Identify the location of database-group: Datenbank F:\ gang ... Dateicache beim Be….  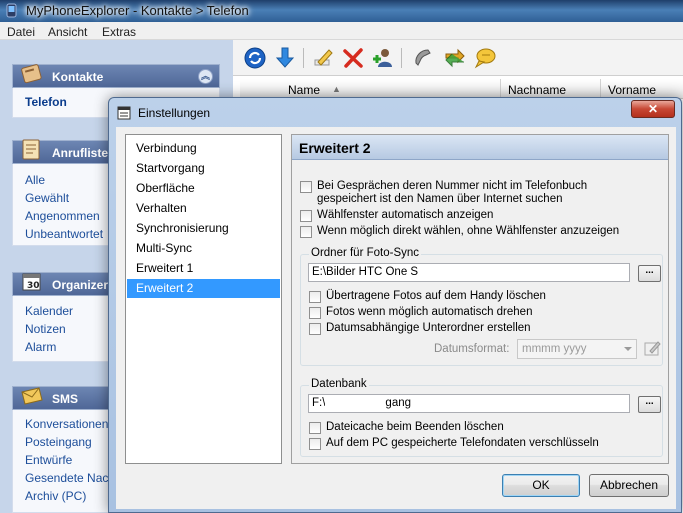
(481, 417).